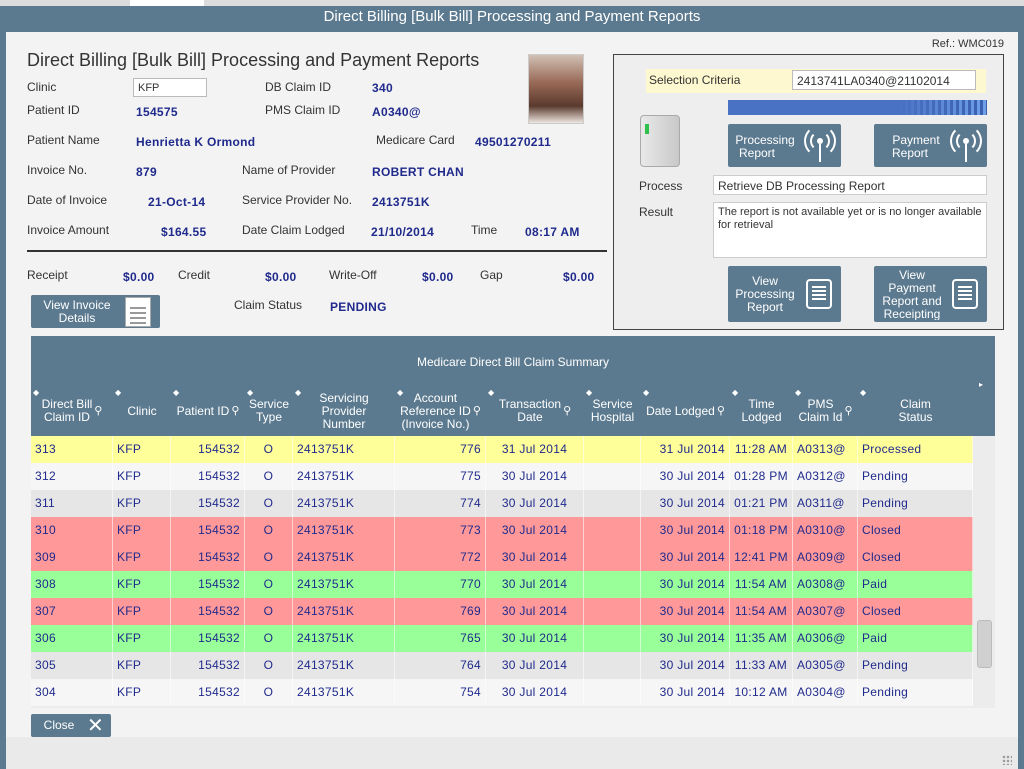  Describe the element at coordinates (440, 411) in the screenshot. I see `column-header: ◆ Account Reference ID (Invoice No.) ⚲` at that location.